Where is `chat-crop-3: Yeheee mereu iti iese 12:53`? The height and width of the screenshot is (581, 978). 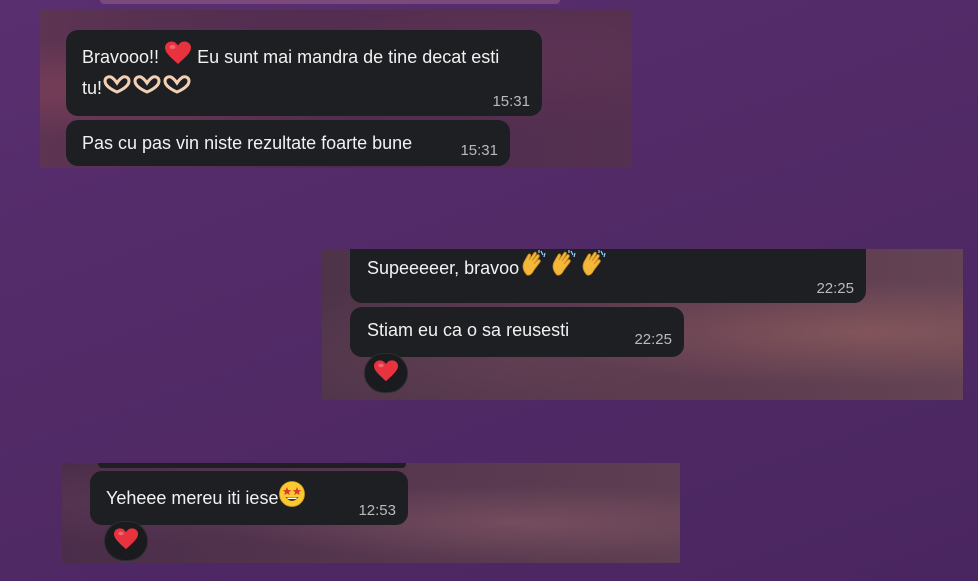
chat-crop-3: Yeheee mereu iti iese 12:53 is located at coordinates (371, 513).